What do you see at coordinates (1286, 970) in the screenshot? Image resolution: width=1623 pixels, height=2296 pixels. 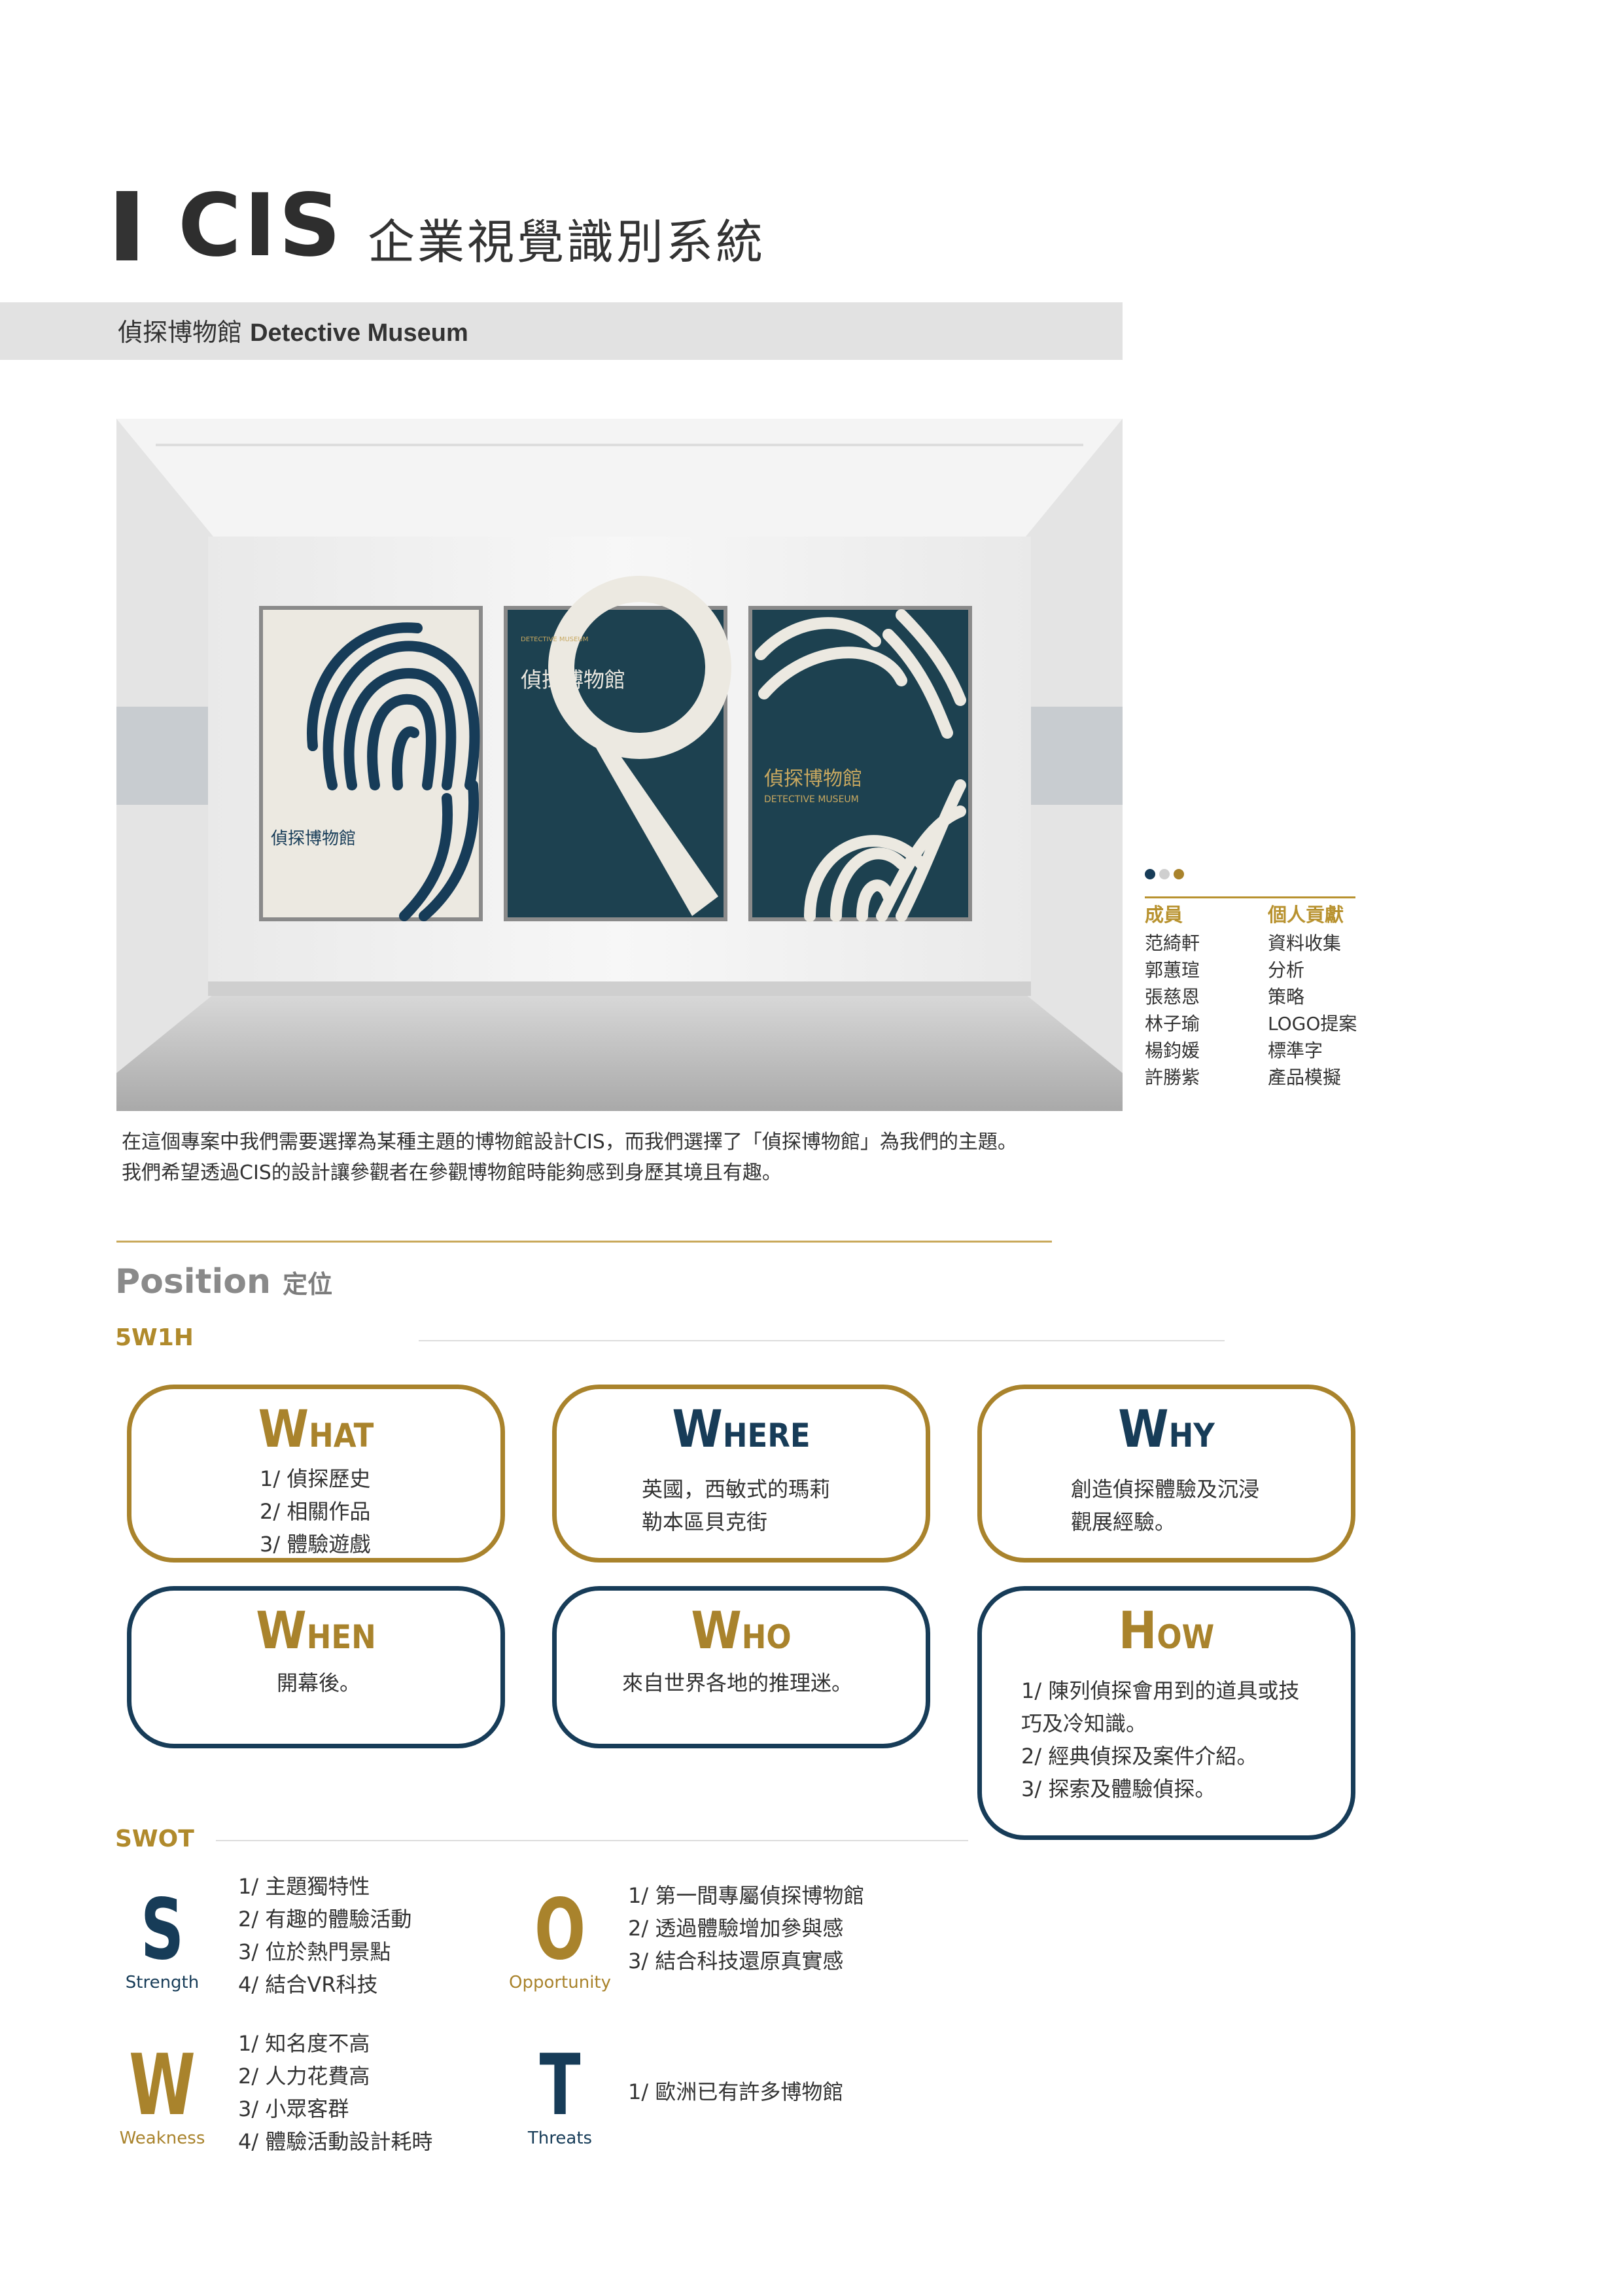 I see `member-role: 分析` at bounding box center [1286, 970].